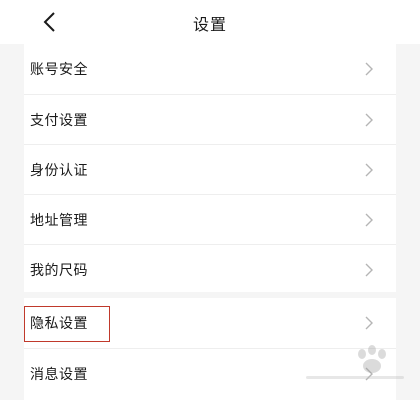 This screenshot has height=400, width=420. What do you see at coordinates (59, 270) in the screenshot?
I see `settings-item-label: 我的尺码` at bounding box center [59, 270].